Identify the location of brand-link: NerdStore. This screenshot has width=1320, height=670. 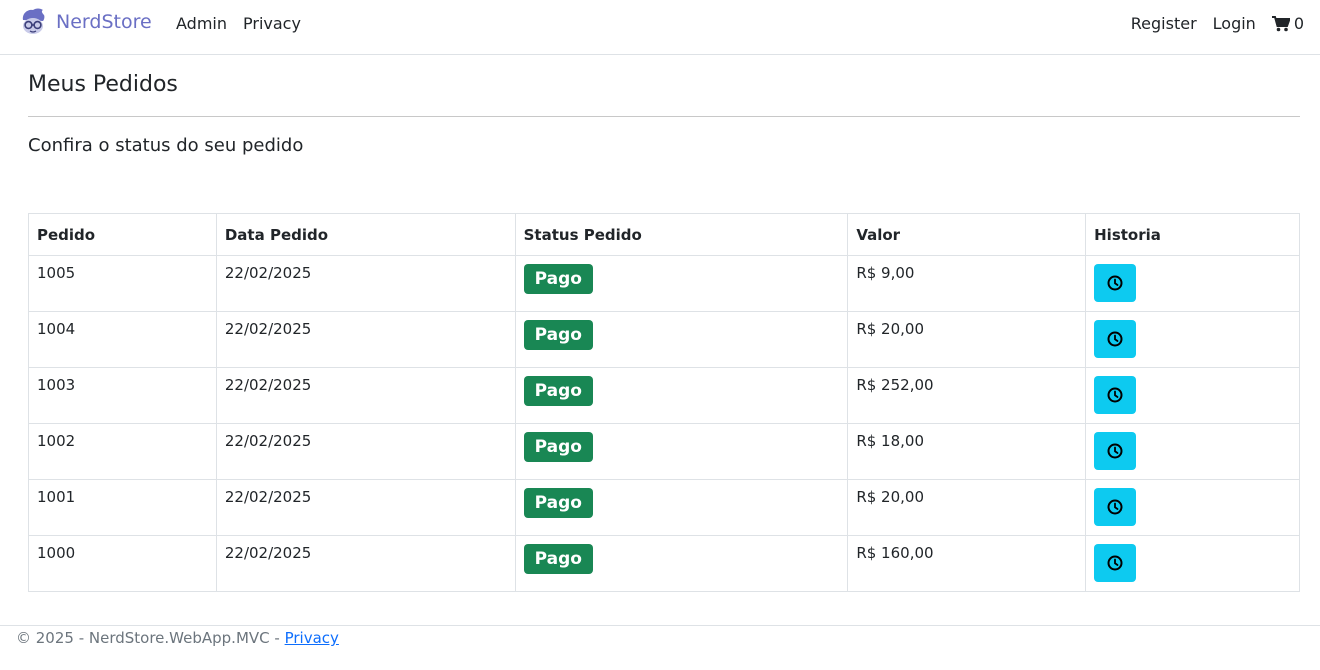
(86, 22).